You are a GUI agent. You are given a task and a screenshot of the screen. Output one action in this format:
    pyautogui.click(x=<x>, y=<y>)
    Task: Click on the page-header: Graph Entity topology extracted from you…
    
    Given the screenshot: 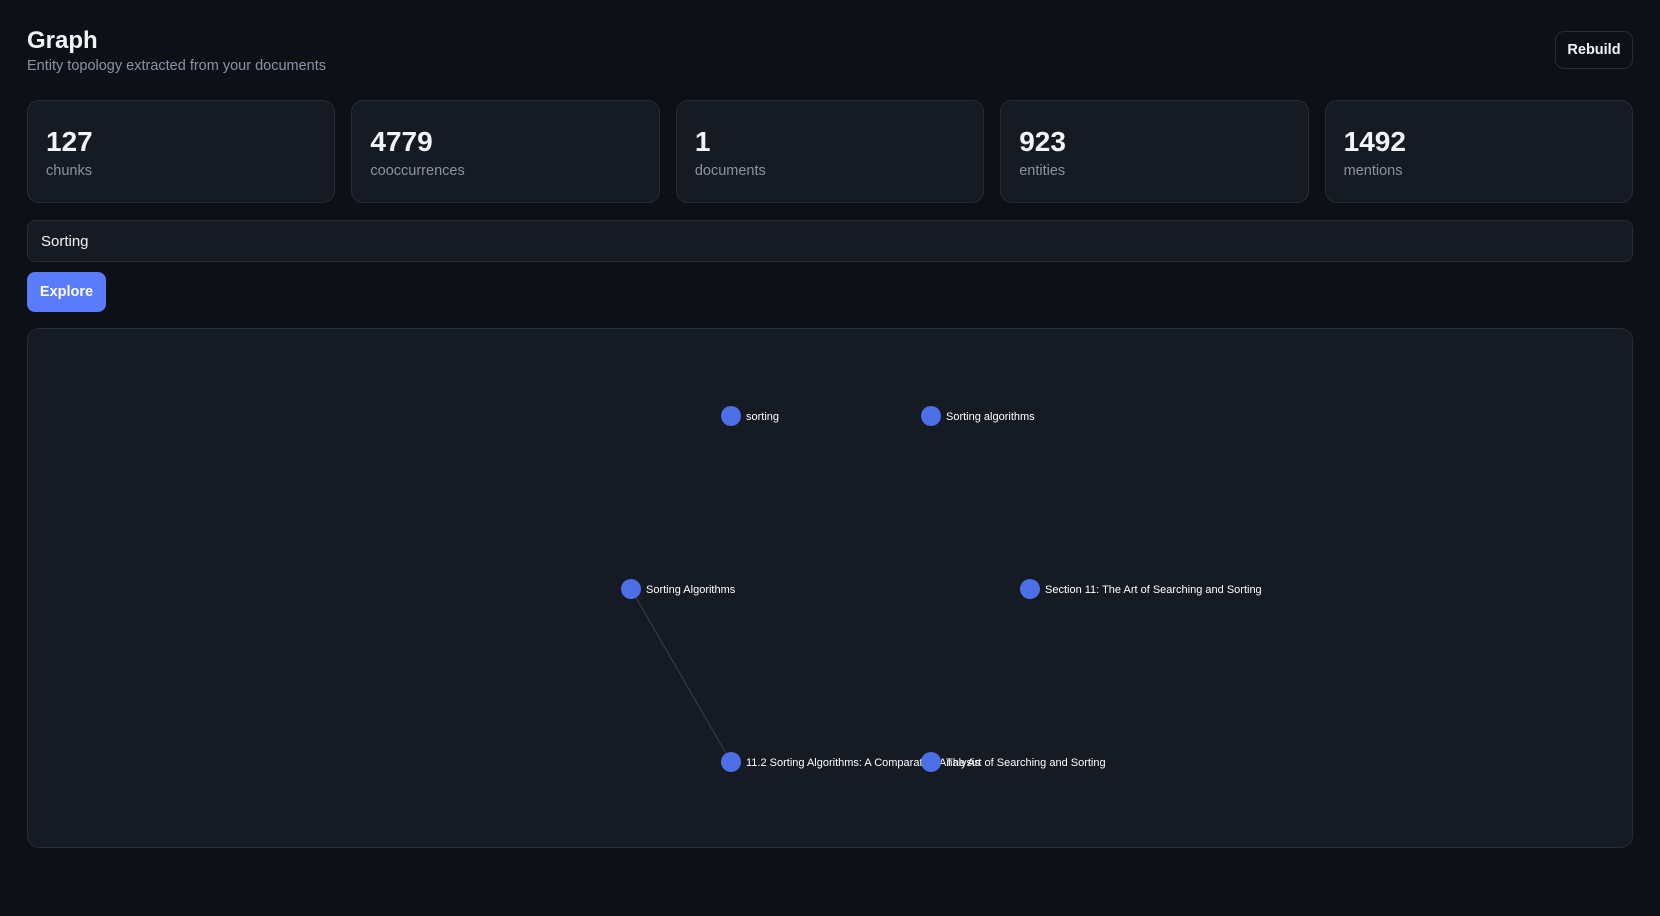 What is the action you would take?
    pyautogui.click(x=176, y=50)
    